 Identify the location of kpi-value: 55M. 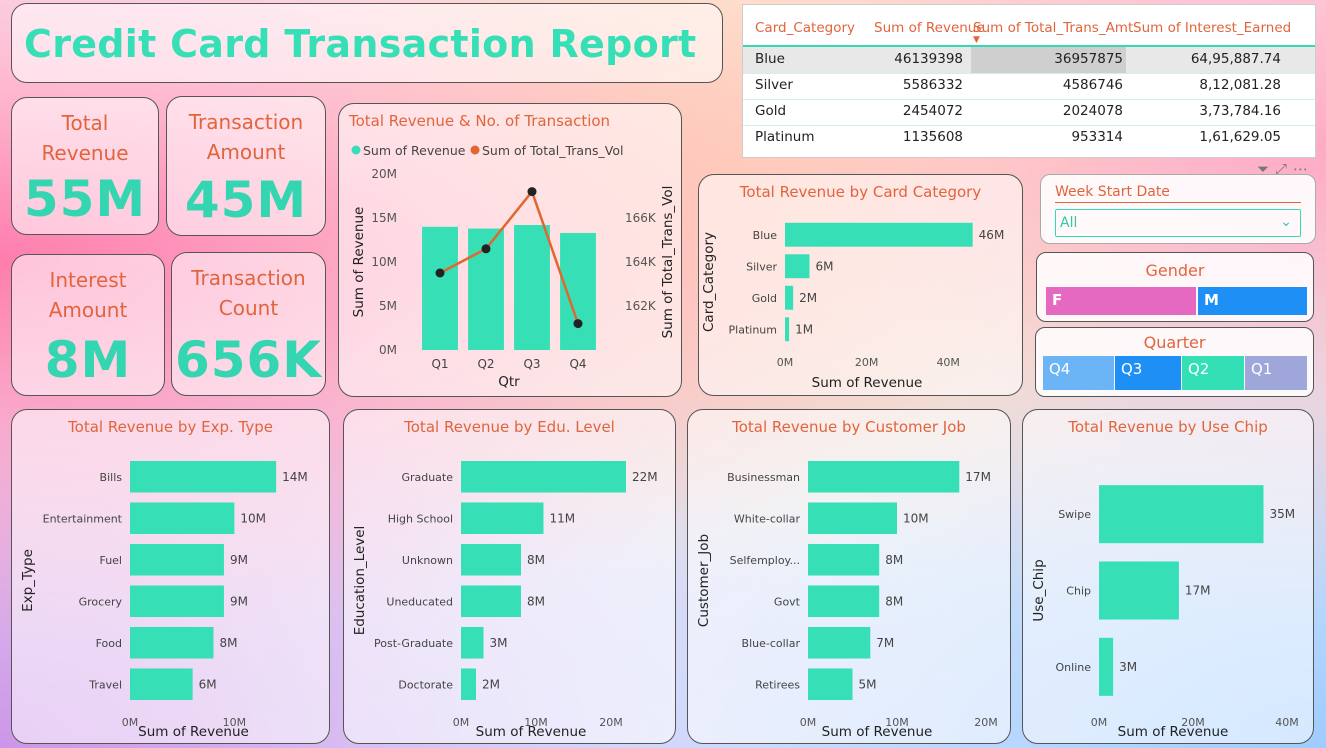
(85, 199).